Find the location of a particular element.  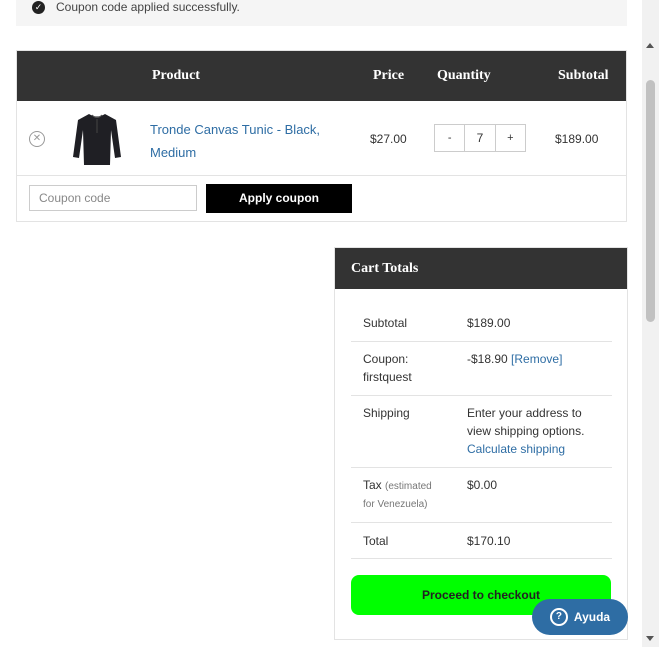

remove-coupon-link: [Remove] is located at coordinates (536, 359).